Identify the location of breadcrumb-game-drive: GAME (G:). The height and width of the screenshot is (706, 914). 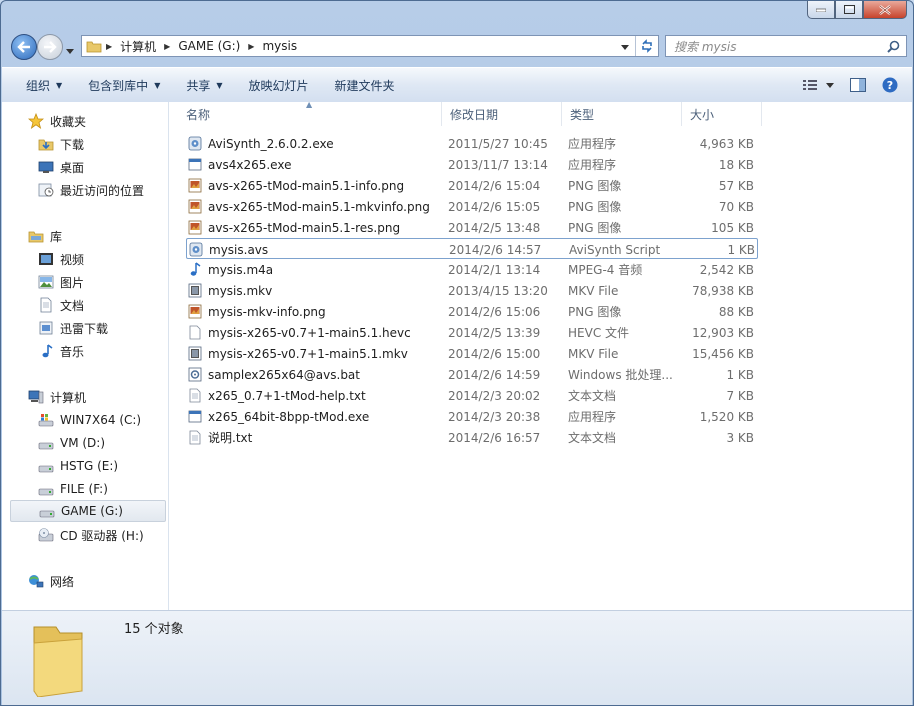
(209, 46).